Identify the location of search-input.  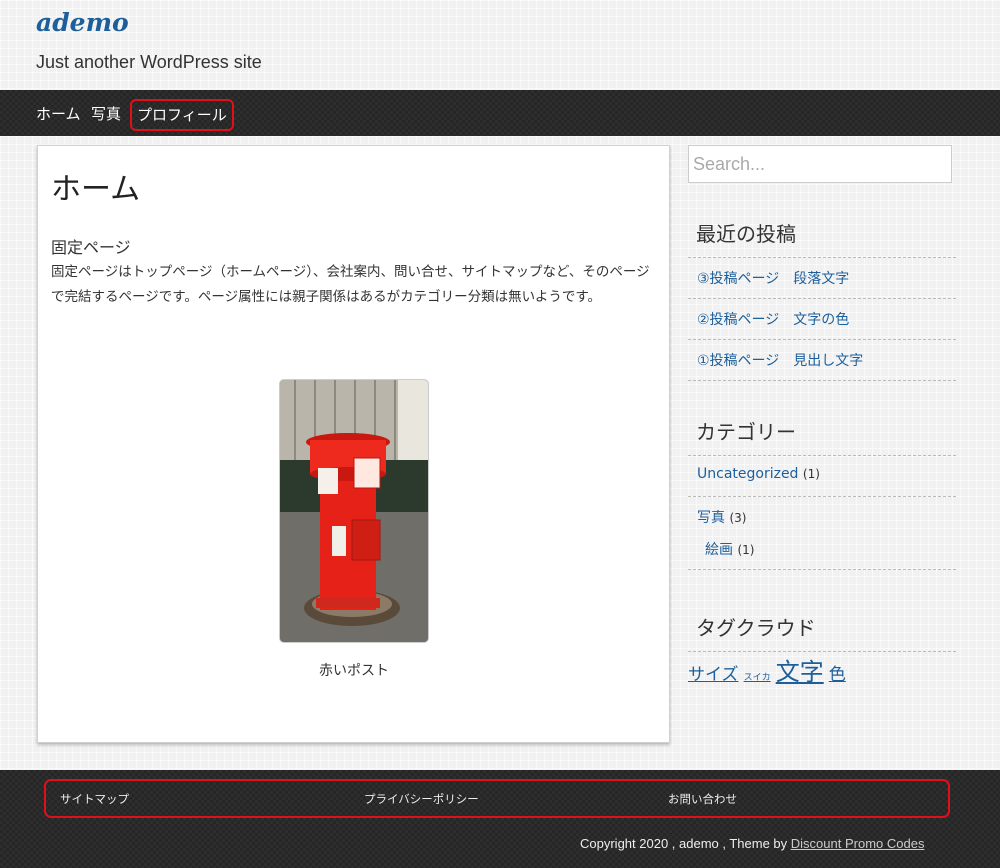
(820, 164).